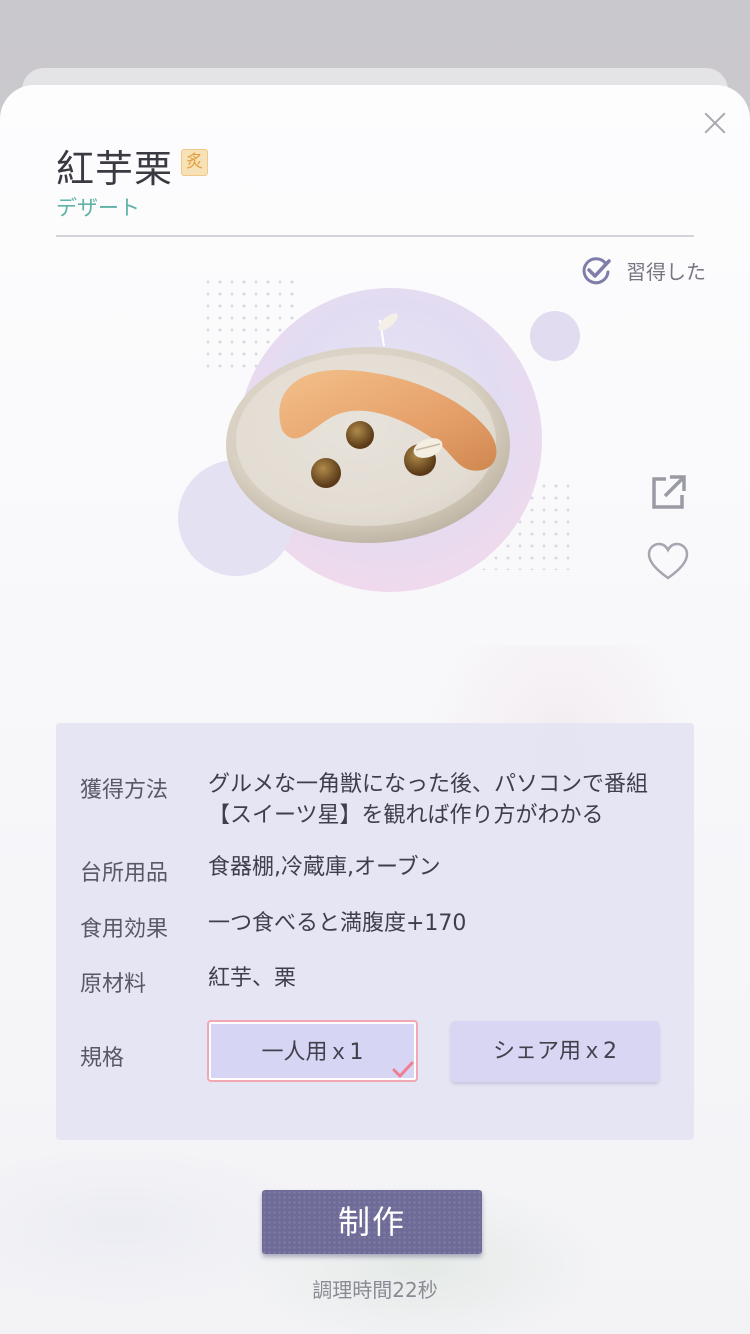 The height and width of the screenshot is (1334, 750). I want to click on checkmark-icon, so click(403, 1069).